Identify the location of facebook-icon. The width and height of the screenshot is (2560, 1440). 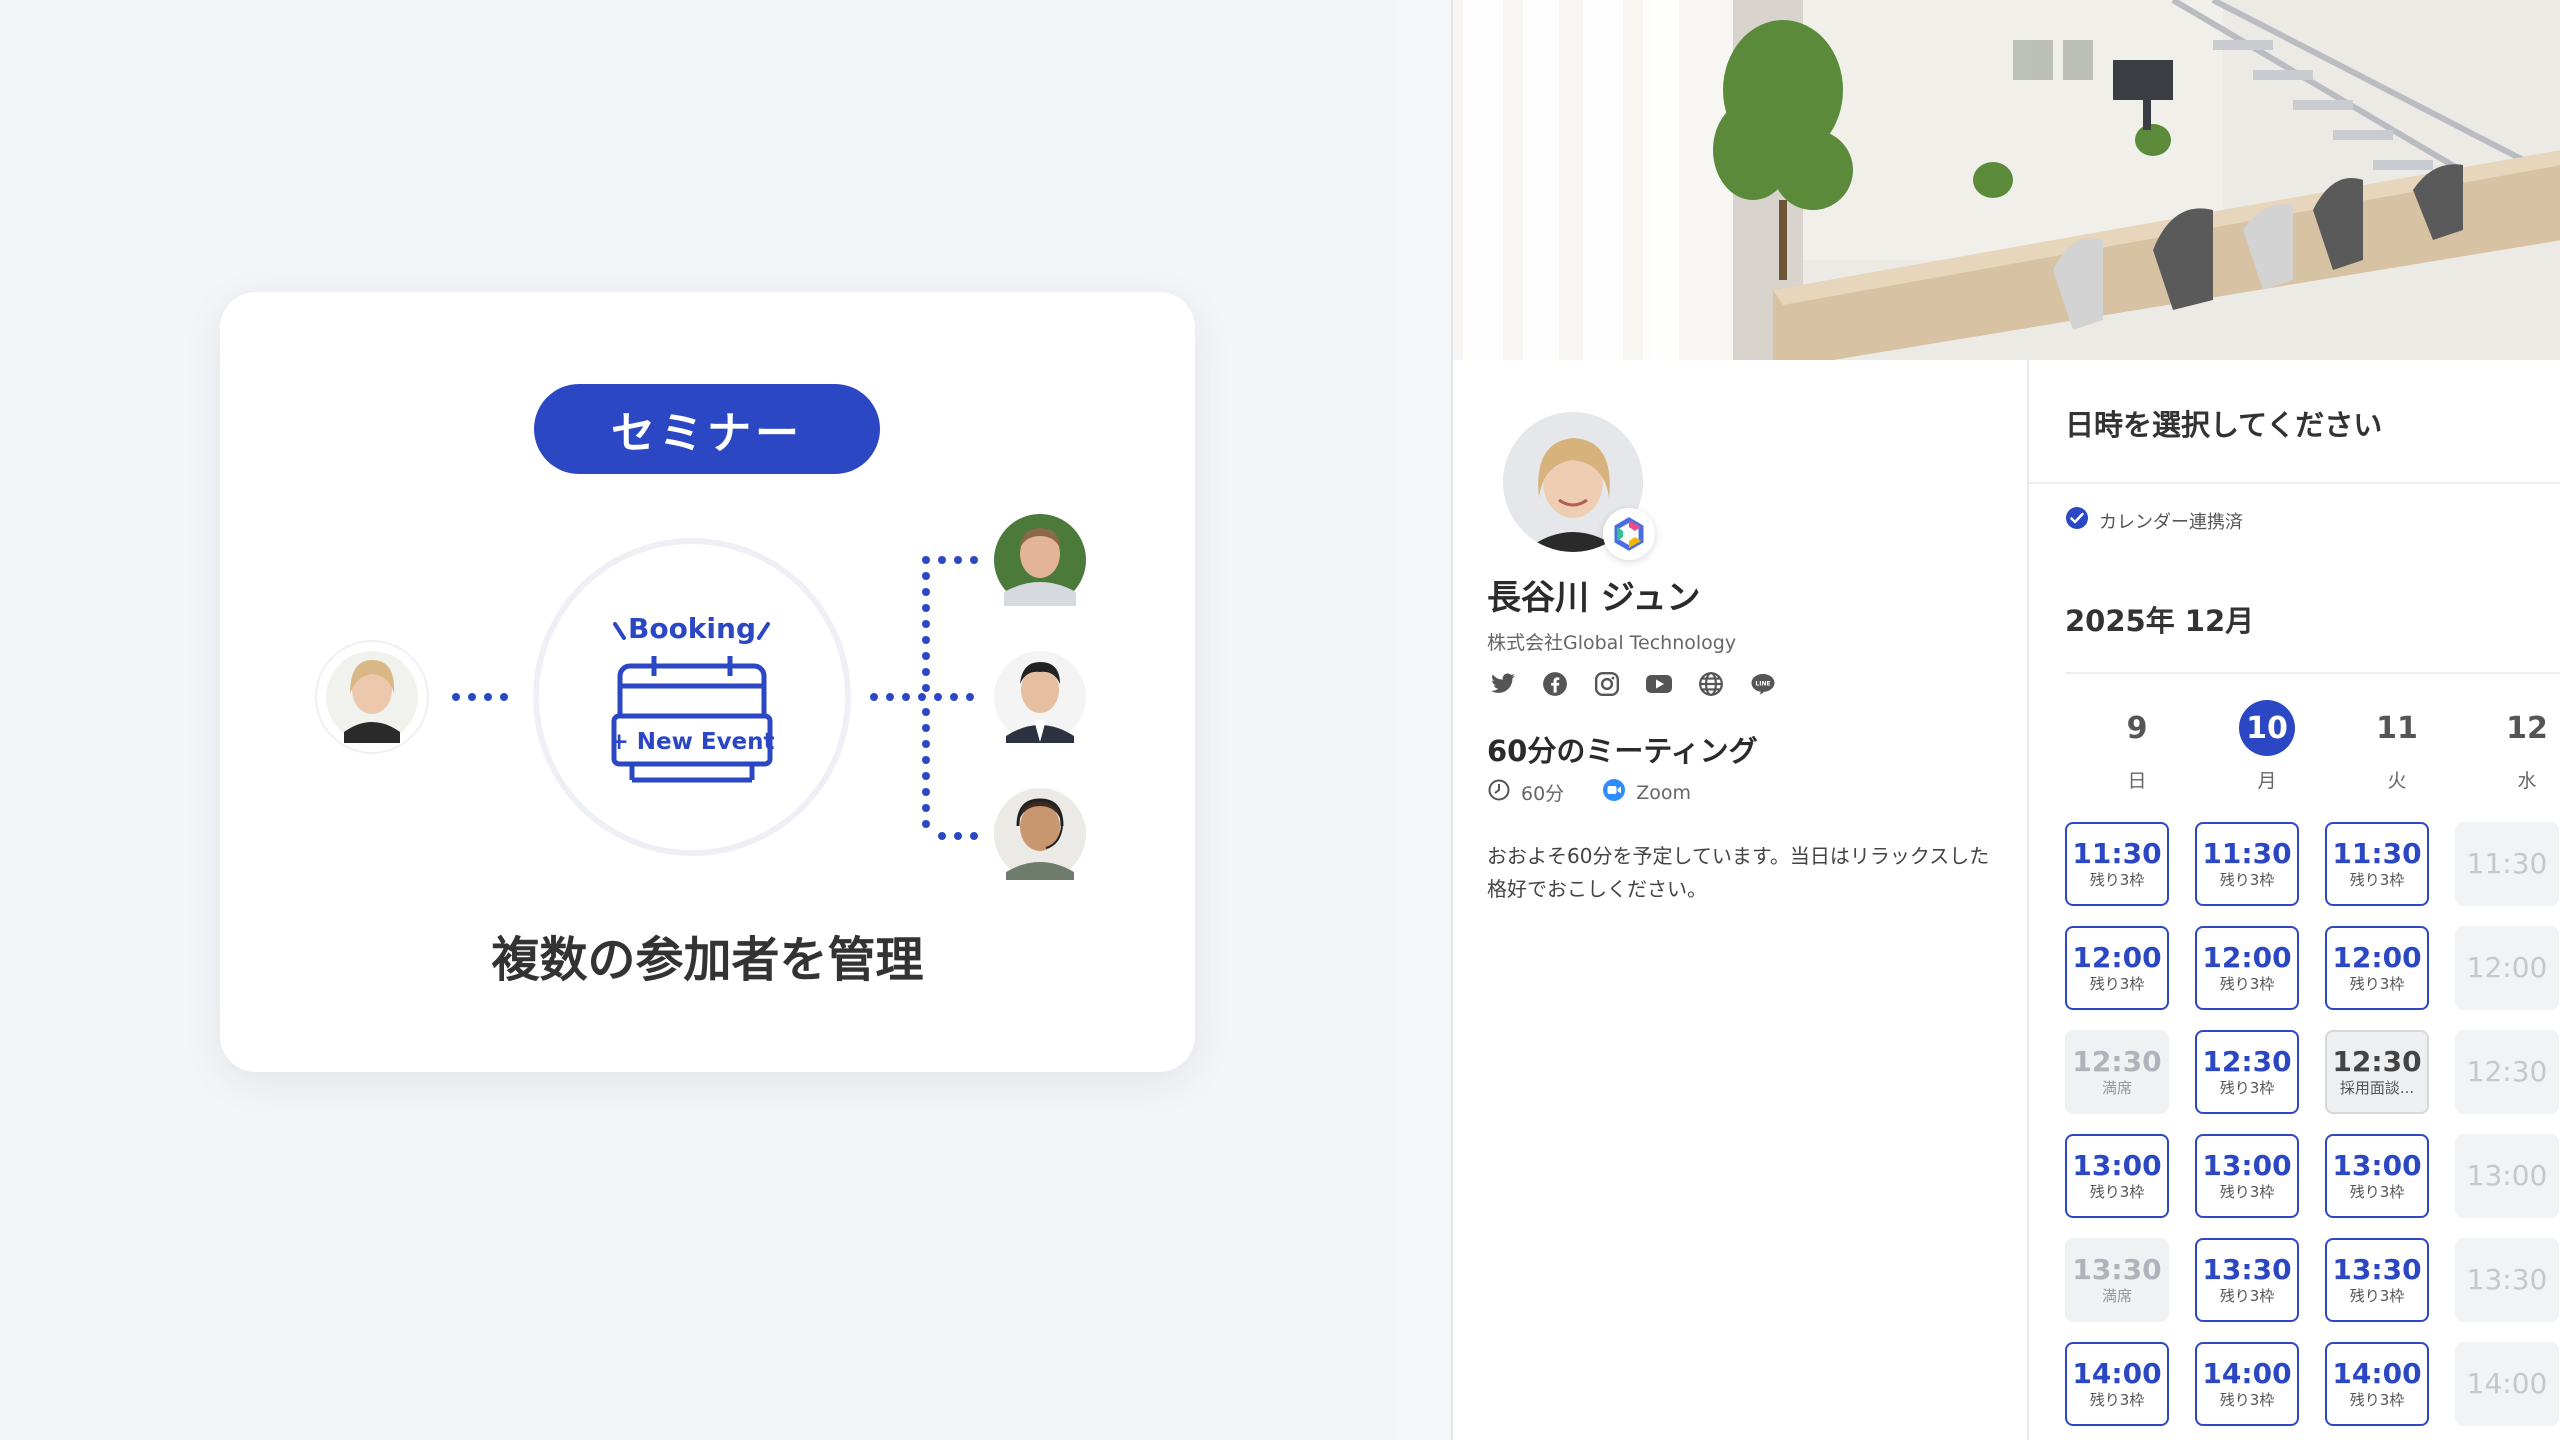
(1555, 684).